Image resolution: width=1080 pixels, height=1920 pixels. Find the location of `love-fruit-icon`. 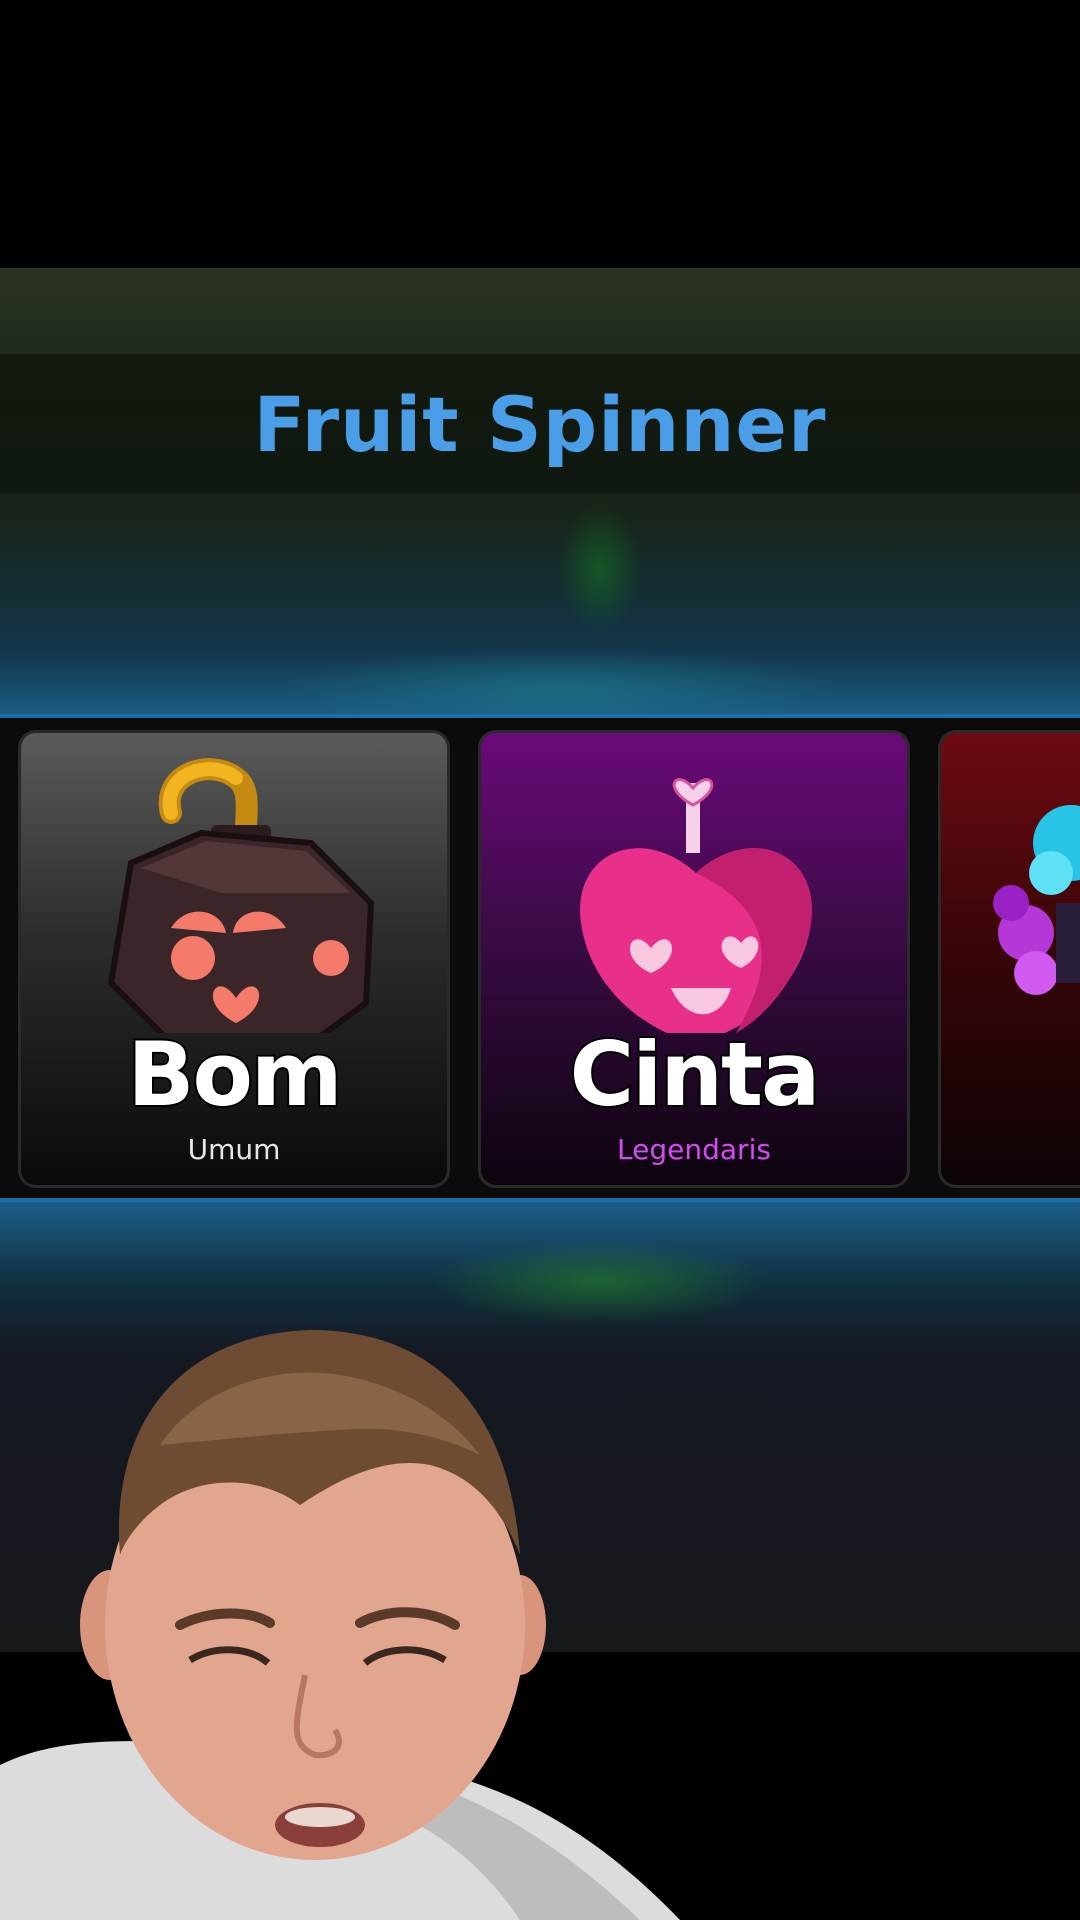

love-fruit-icon is located at coordinates (696, 905).